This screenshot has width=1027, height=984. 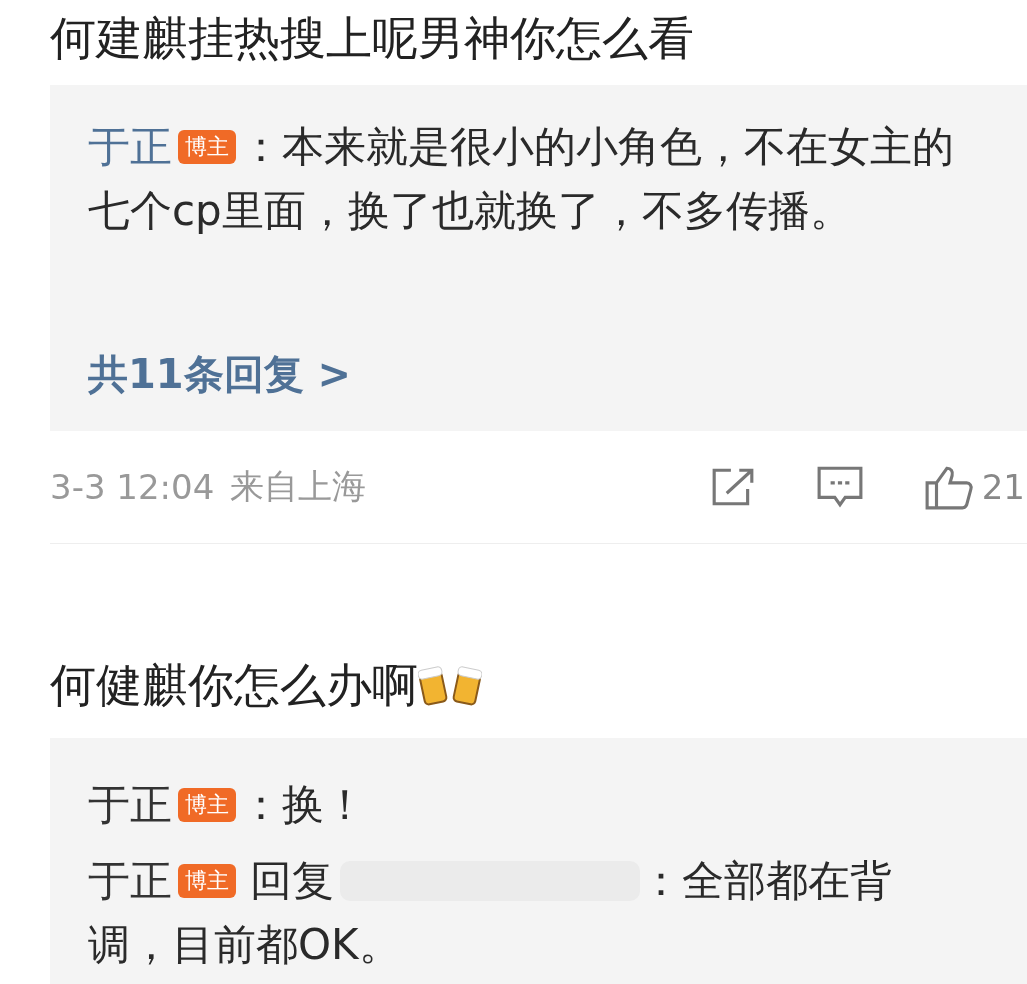 What do you see at coordinates (303, 805) in the screenshot?
I see `reply-text: ：换！` at bounding box center [303, 805].